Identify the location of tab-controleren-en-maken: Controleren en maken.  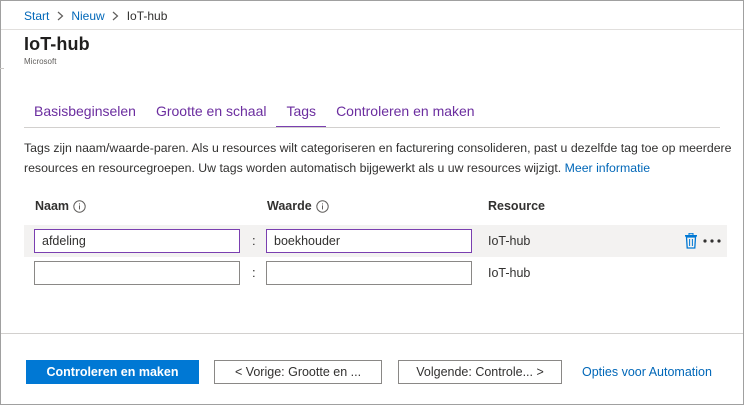
(405, 113).